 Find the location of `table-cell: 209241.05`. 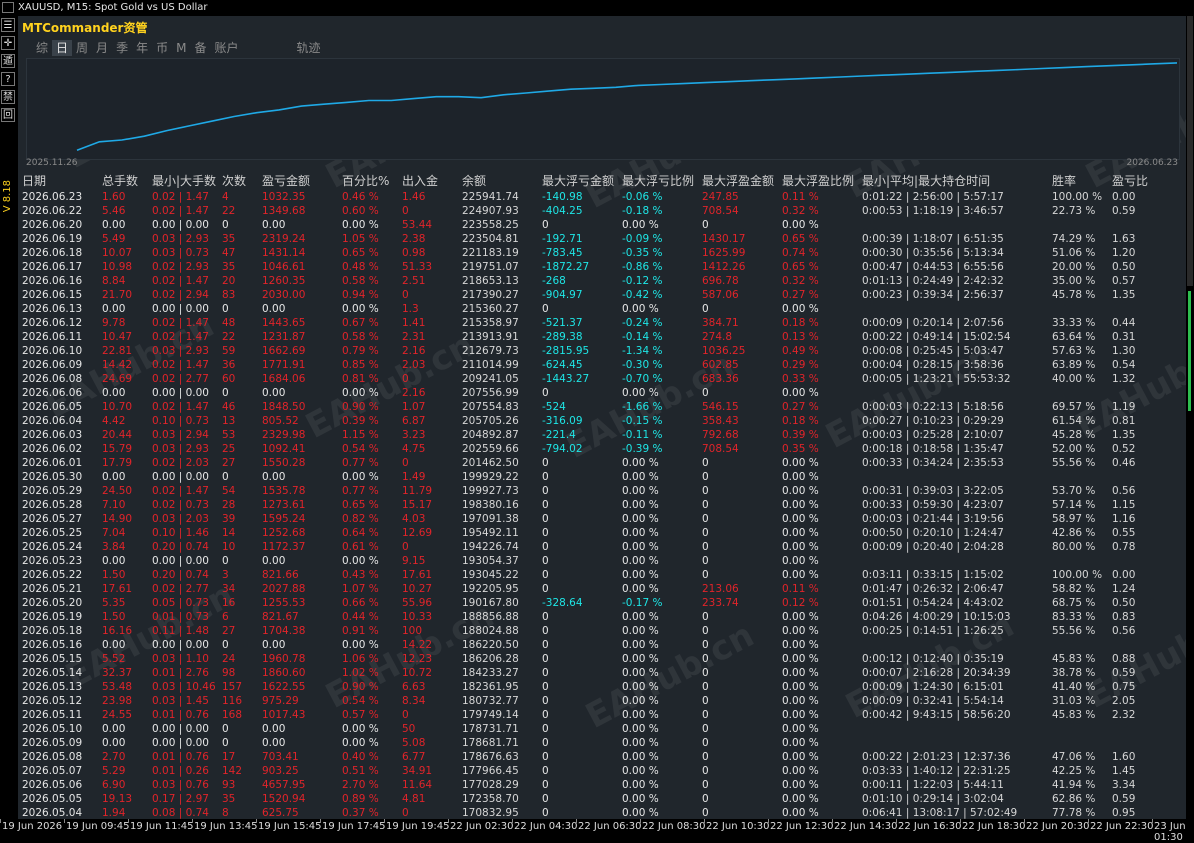

table-cell: 209241.05 is located at coordinates (490, 379).